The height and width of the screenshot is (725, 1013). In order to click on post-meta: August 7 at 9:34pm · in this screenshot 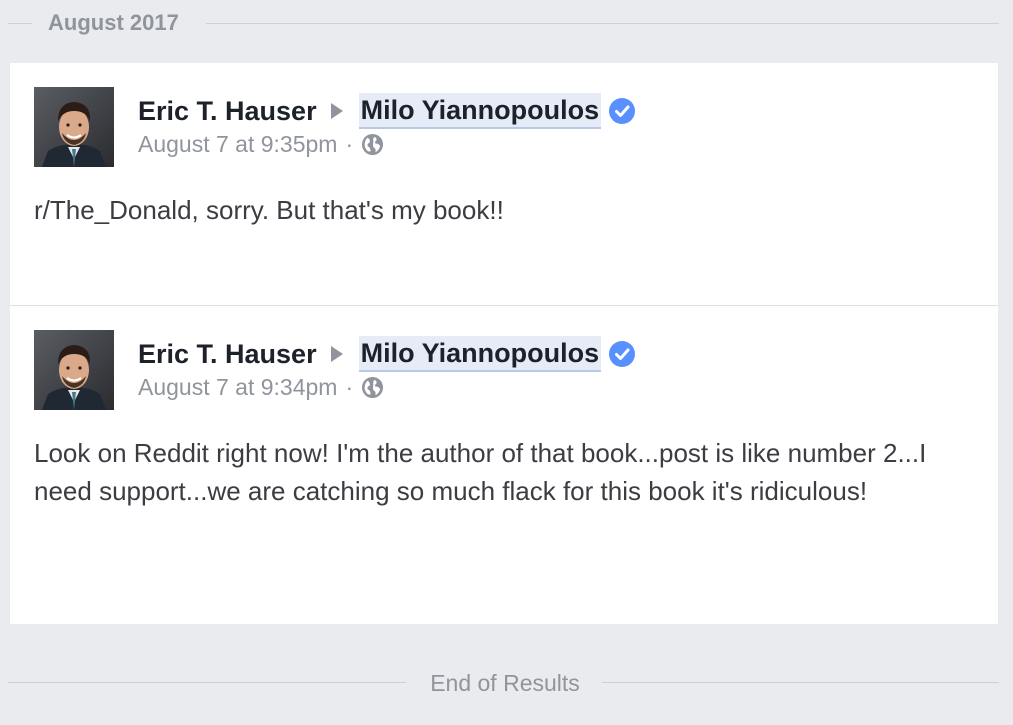, I will do `click(261, 387)`.